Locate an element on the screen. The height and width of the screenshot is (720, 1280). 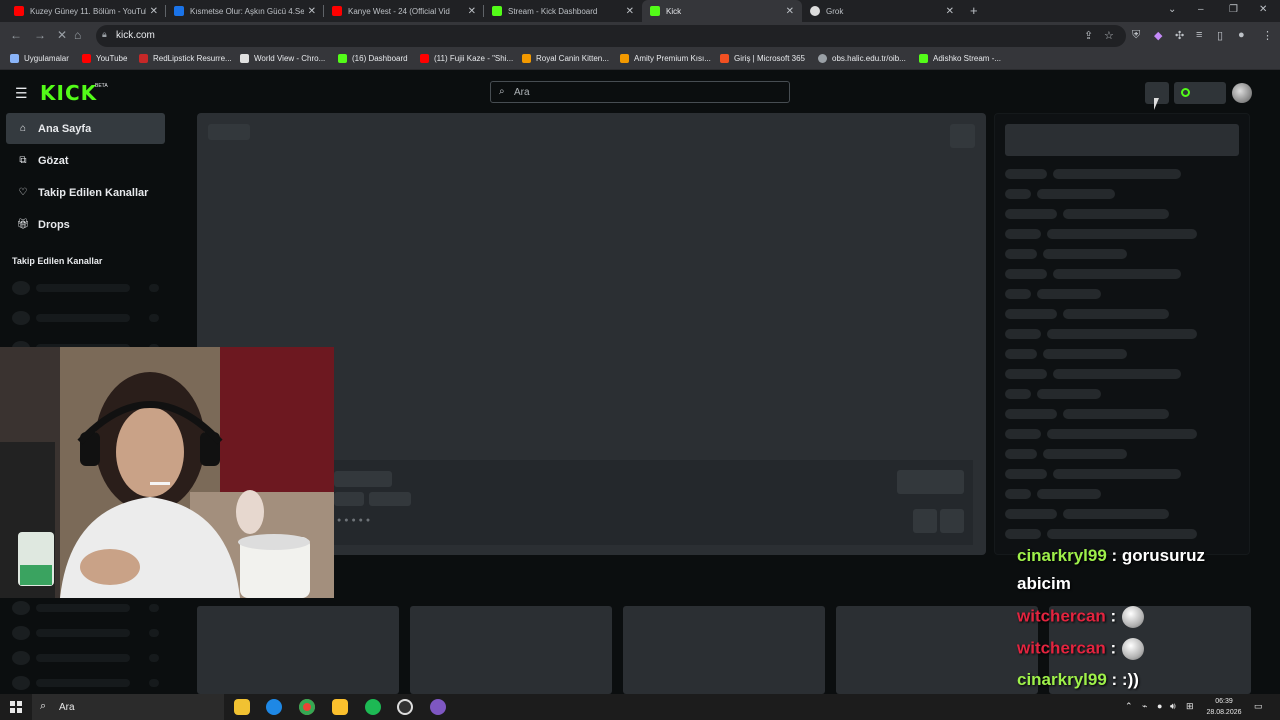
extension-shield-icon: ⛨ is located at coordinates (1136, 35).